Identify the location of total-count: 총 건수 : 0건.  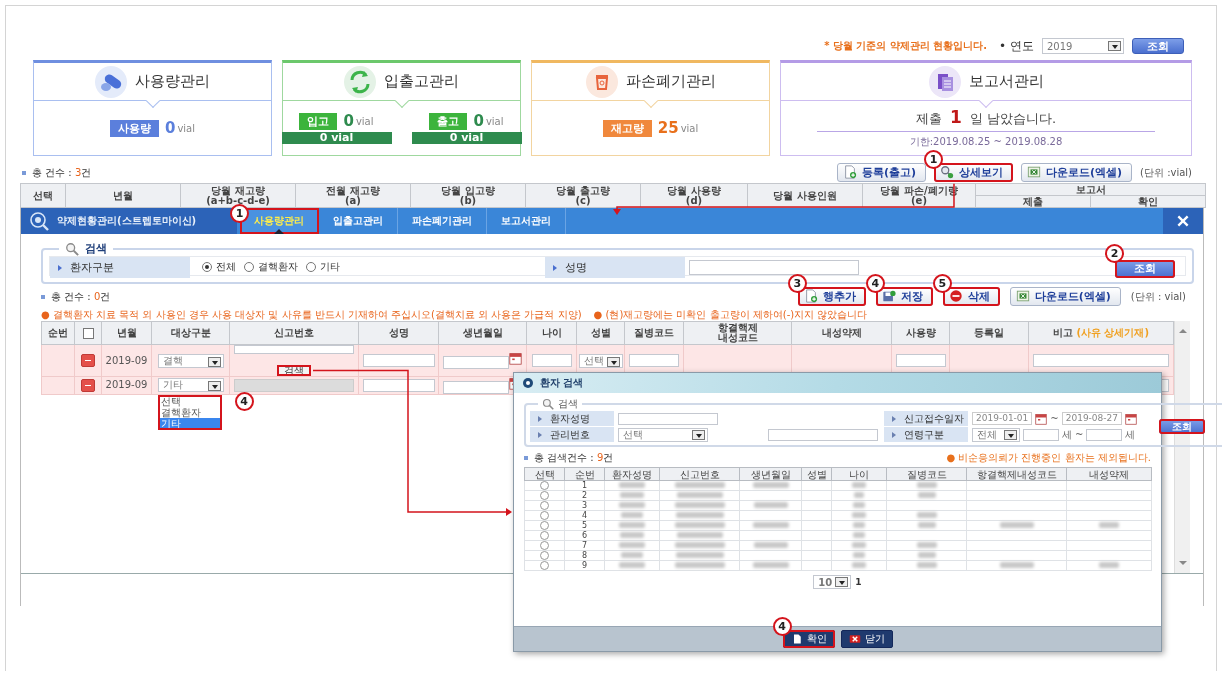
(76, 297).